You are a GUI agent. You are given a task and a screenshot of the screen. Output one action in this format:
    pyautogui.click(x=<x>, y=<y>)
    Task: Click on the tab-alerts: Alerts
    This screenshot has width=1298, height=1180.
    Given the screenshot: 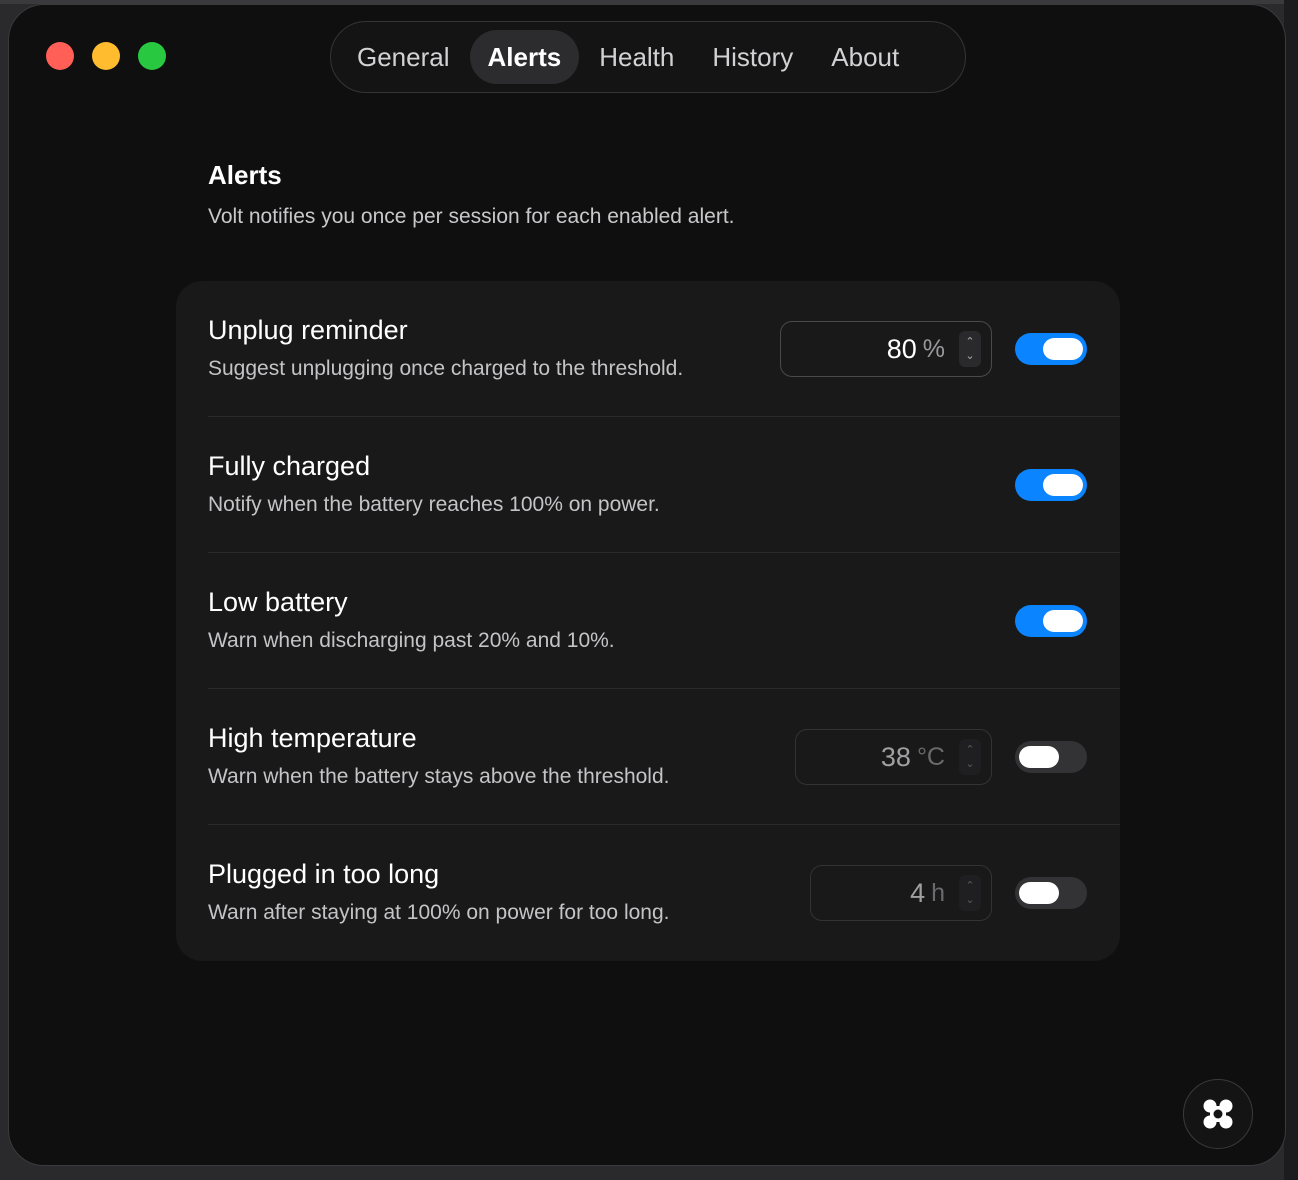 What is the action you would take?
    pyautogui.click(x=524, y=57)
    